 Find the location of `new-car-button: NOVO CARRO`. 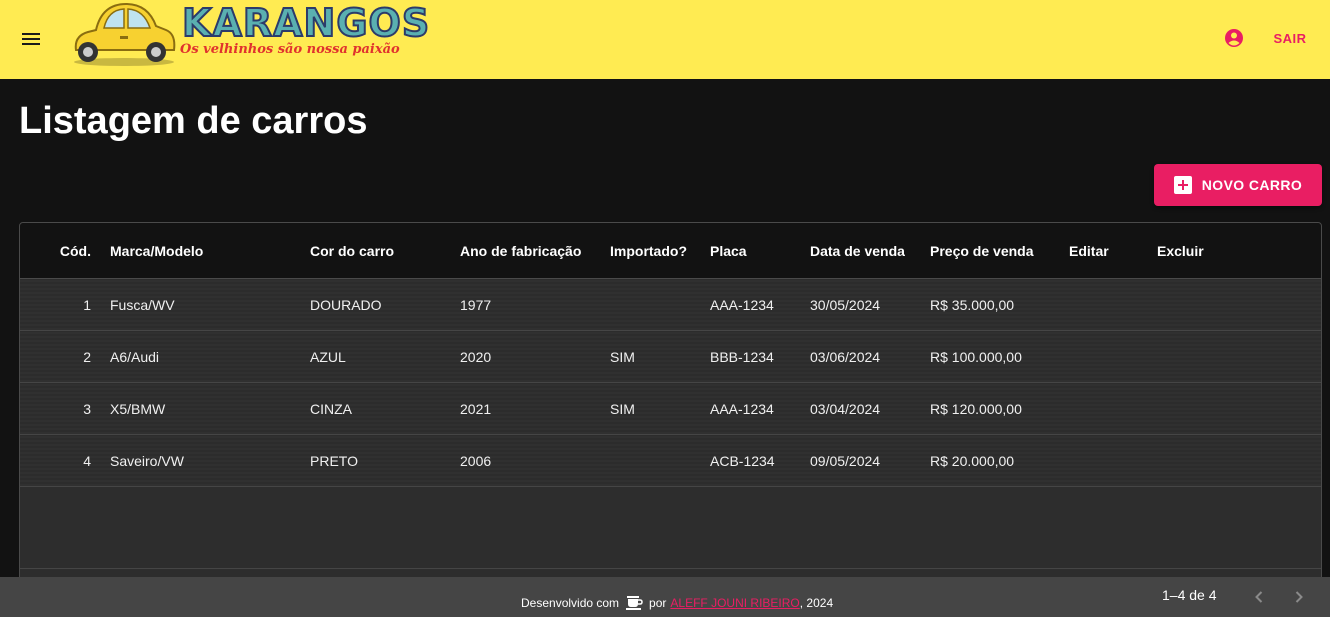

new-car-button: NOVO CARRO is located at coordinates (1238, 185).